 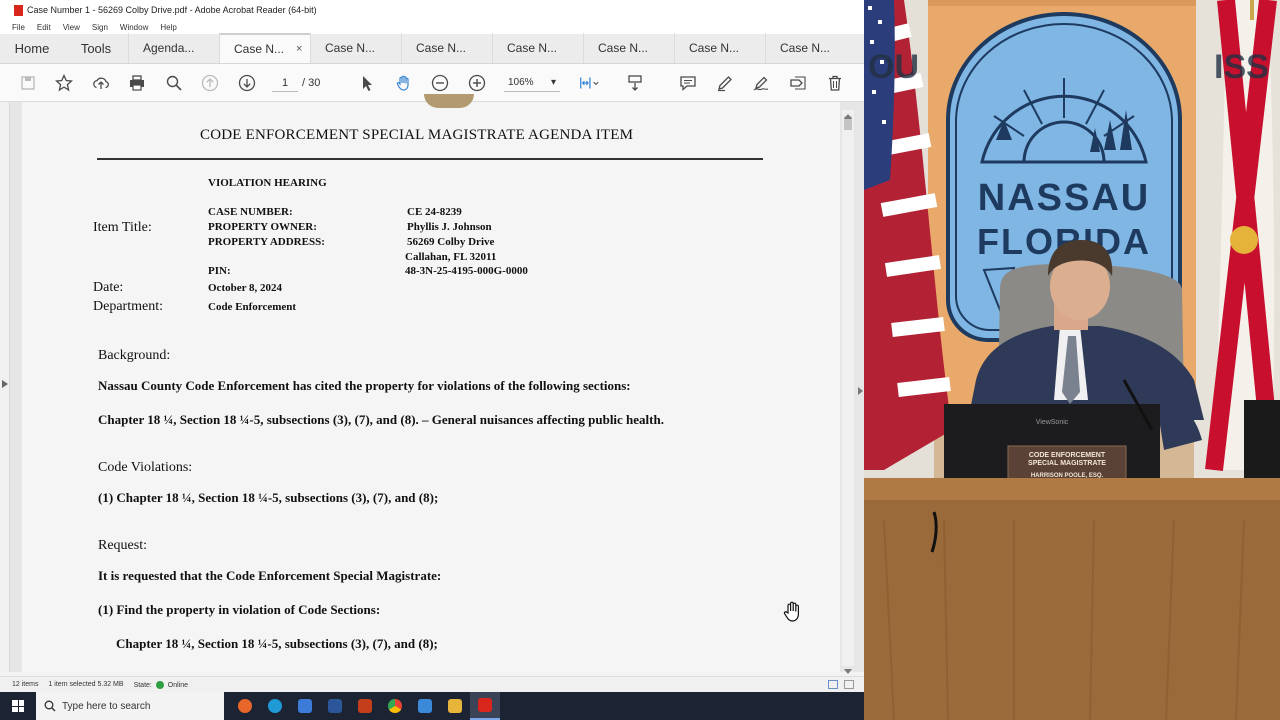 What do you see at coordinates (264, 48) in the screenshot?
I see `tab-document-active: Case N... ×` at bounding box center [264, 48].